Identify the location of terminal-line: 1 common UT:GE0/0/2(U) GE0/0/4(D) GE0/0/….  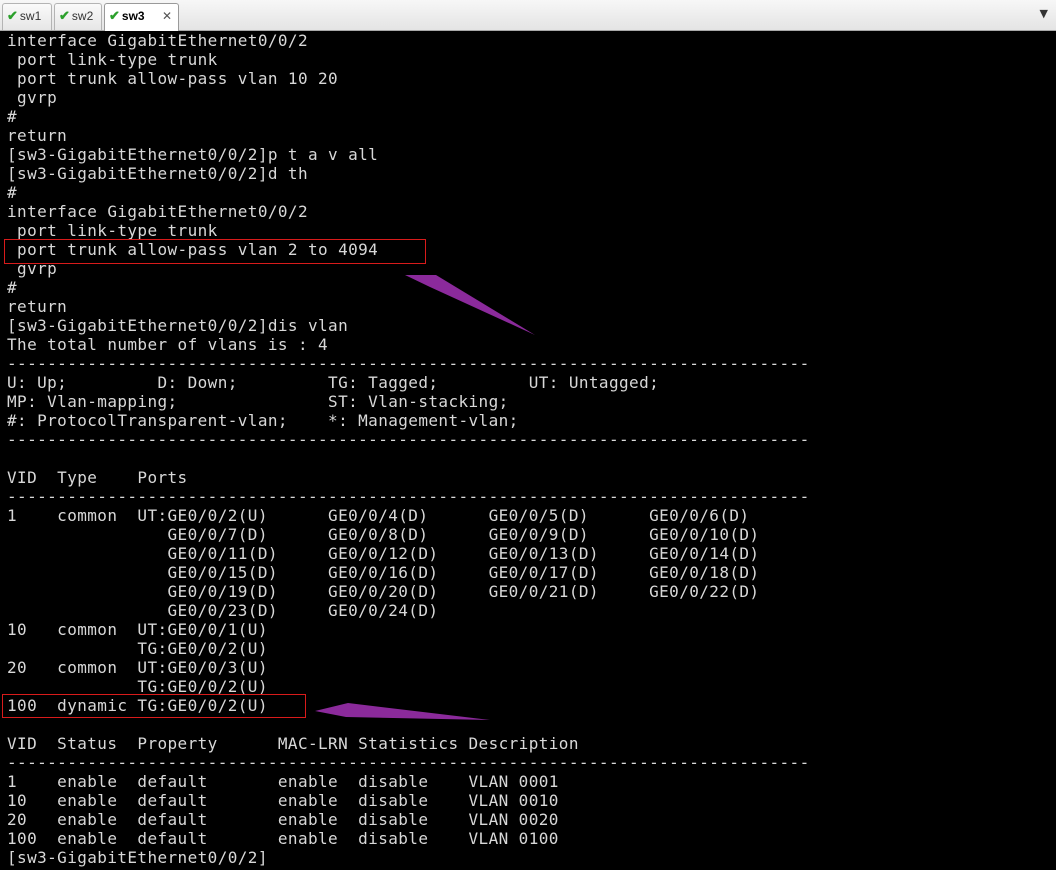
(378, 515).